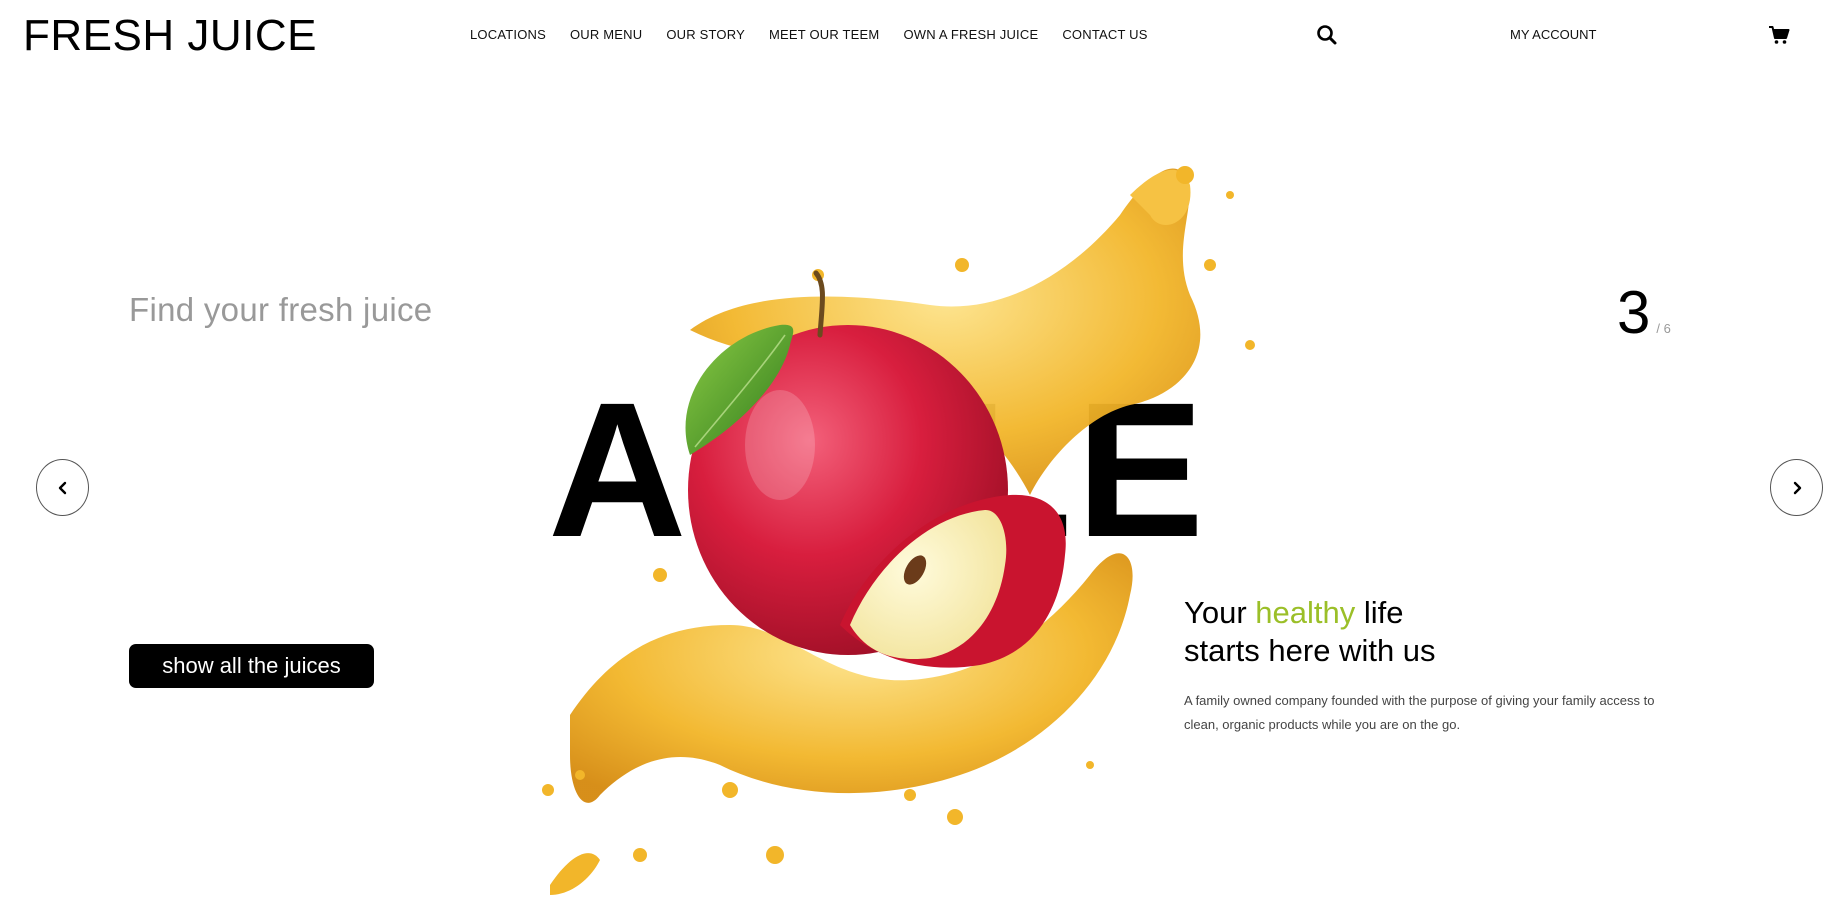  What do you see at coordinates (281, 309) in the screenshot?
I see `hero-subtitle: Find your fresh juice` at bounding box center [281, 309].